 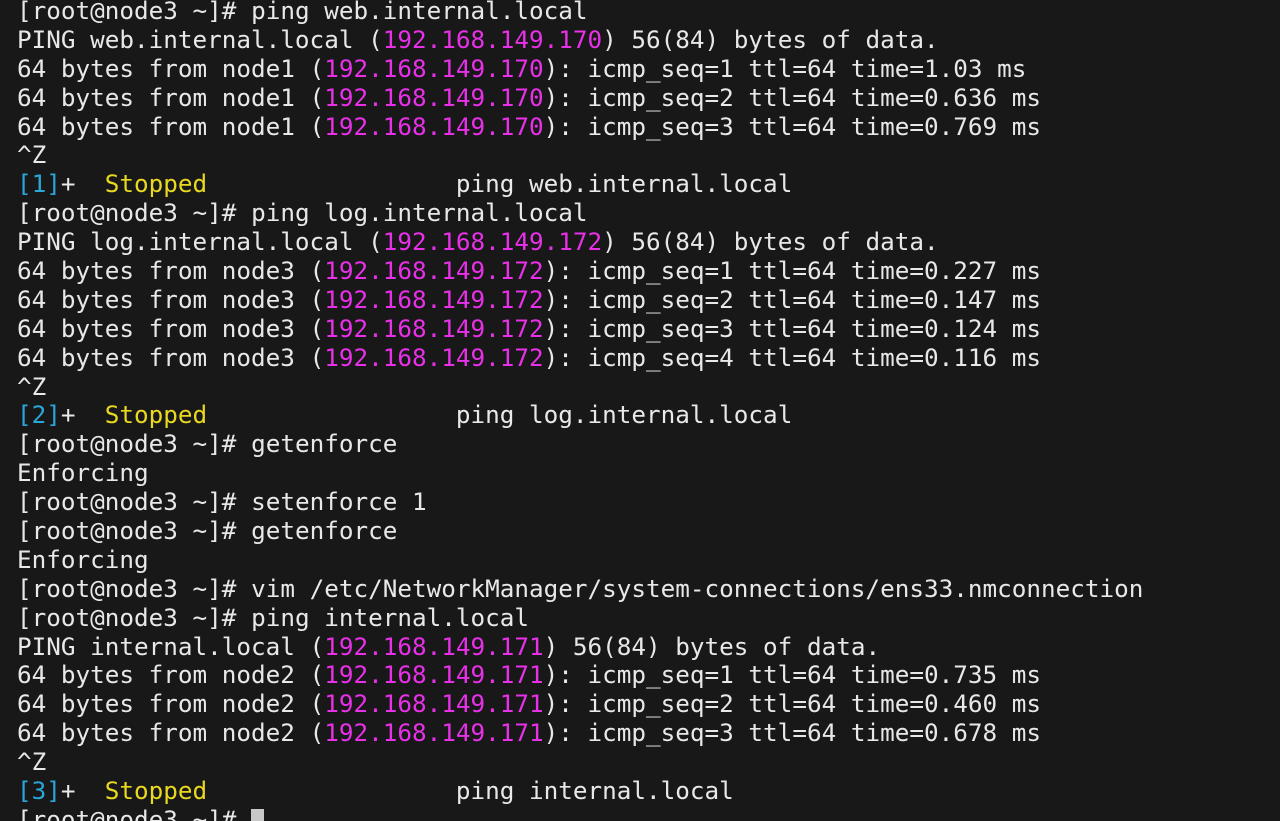 What do you see at coordinates (324, 444) in the screenshot?
I see `command-text: getenforce` at bounding box center [324, 444].